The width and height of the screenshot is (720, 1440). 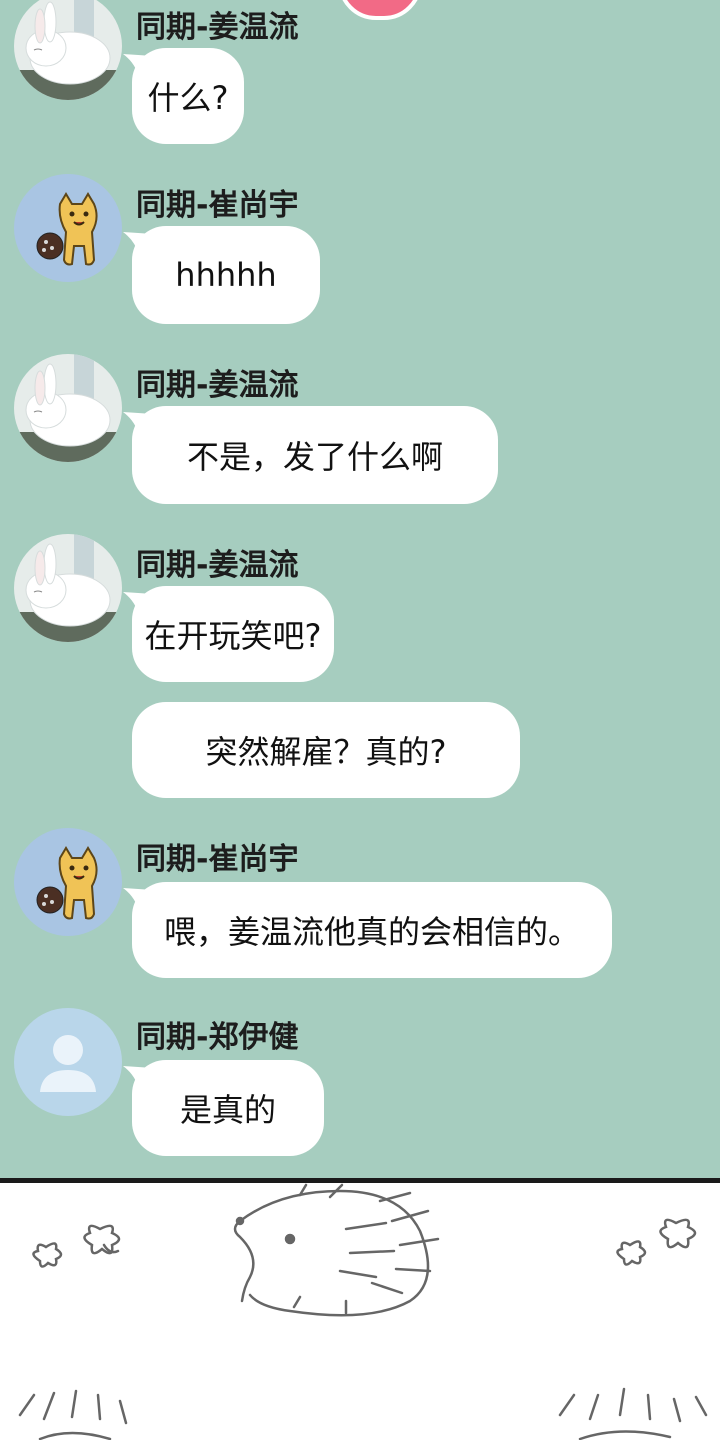 I want to click on message-bubble: 喂，姜温流他真的会相信的。, so click(x=367, y=930).